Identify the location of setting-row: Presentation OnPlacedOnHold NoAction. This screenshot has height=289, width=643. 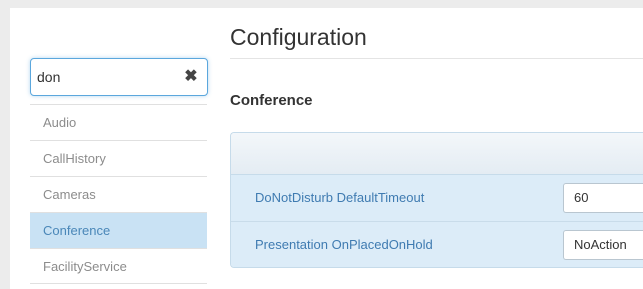
(437, 244).